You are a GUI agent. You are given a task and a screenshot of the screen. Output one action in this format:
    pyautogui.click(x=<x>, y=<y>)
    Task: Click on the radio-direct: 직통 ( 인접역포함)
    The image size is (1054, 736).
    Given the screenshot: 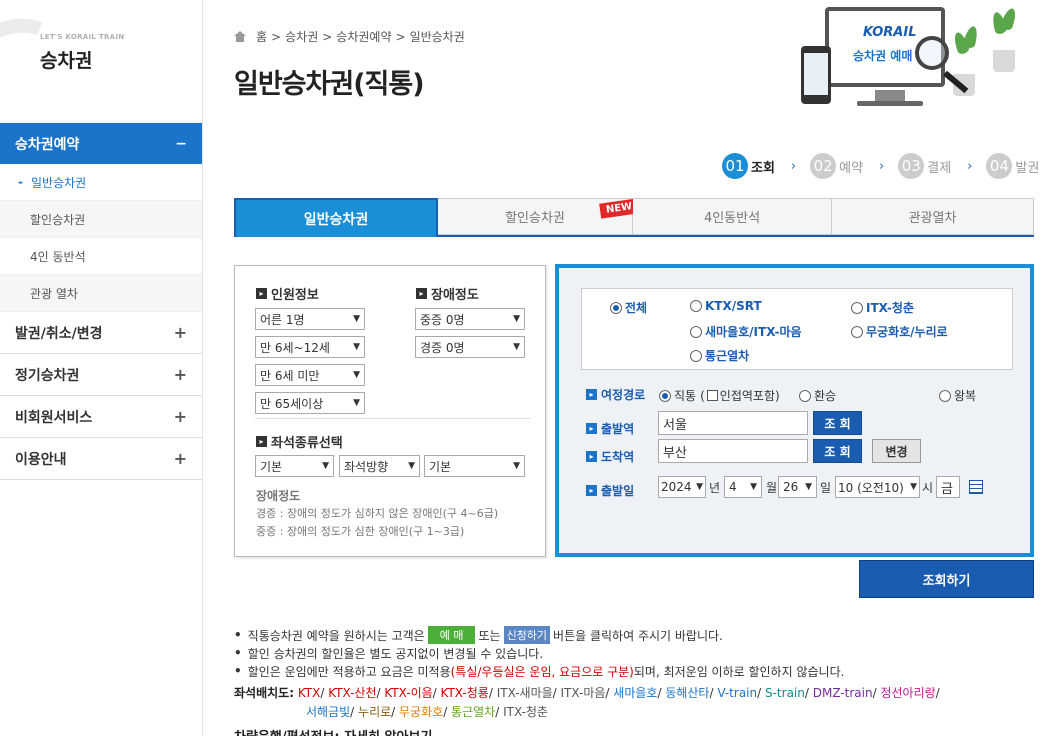 What is the action you would take?
    pyautogui.click(x=719, y=395)
    